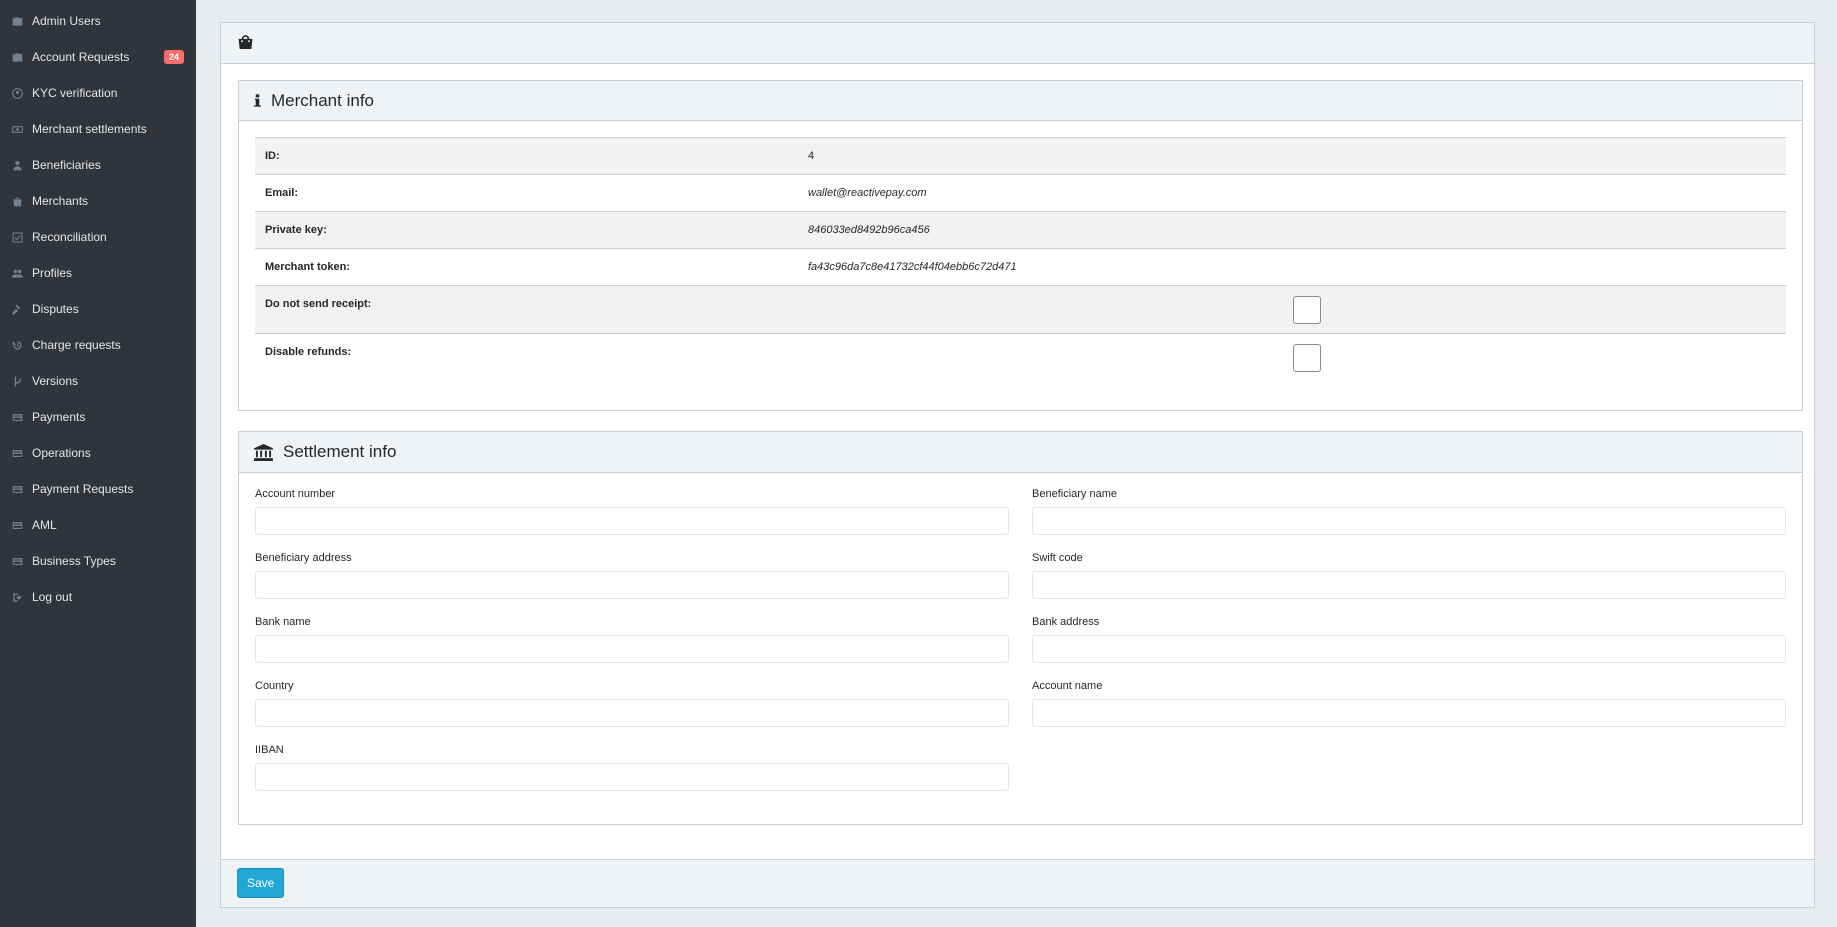 This screenshot has height=927, width=1837. I want to click on sidebar-item-label: Merchant settlements, so click(89, 129).